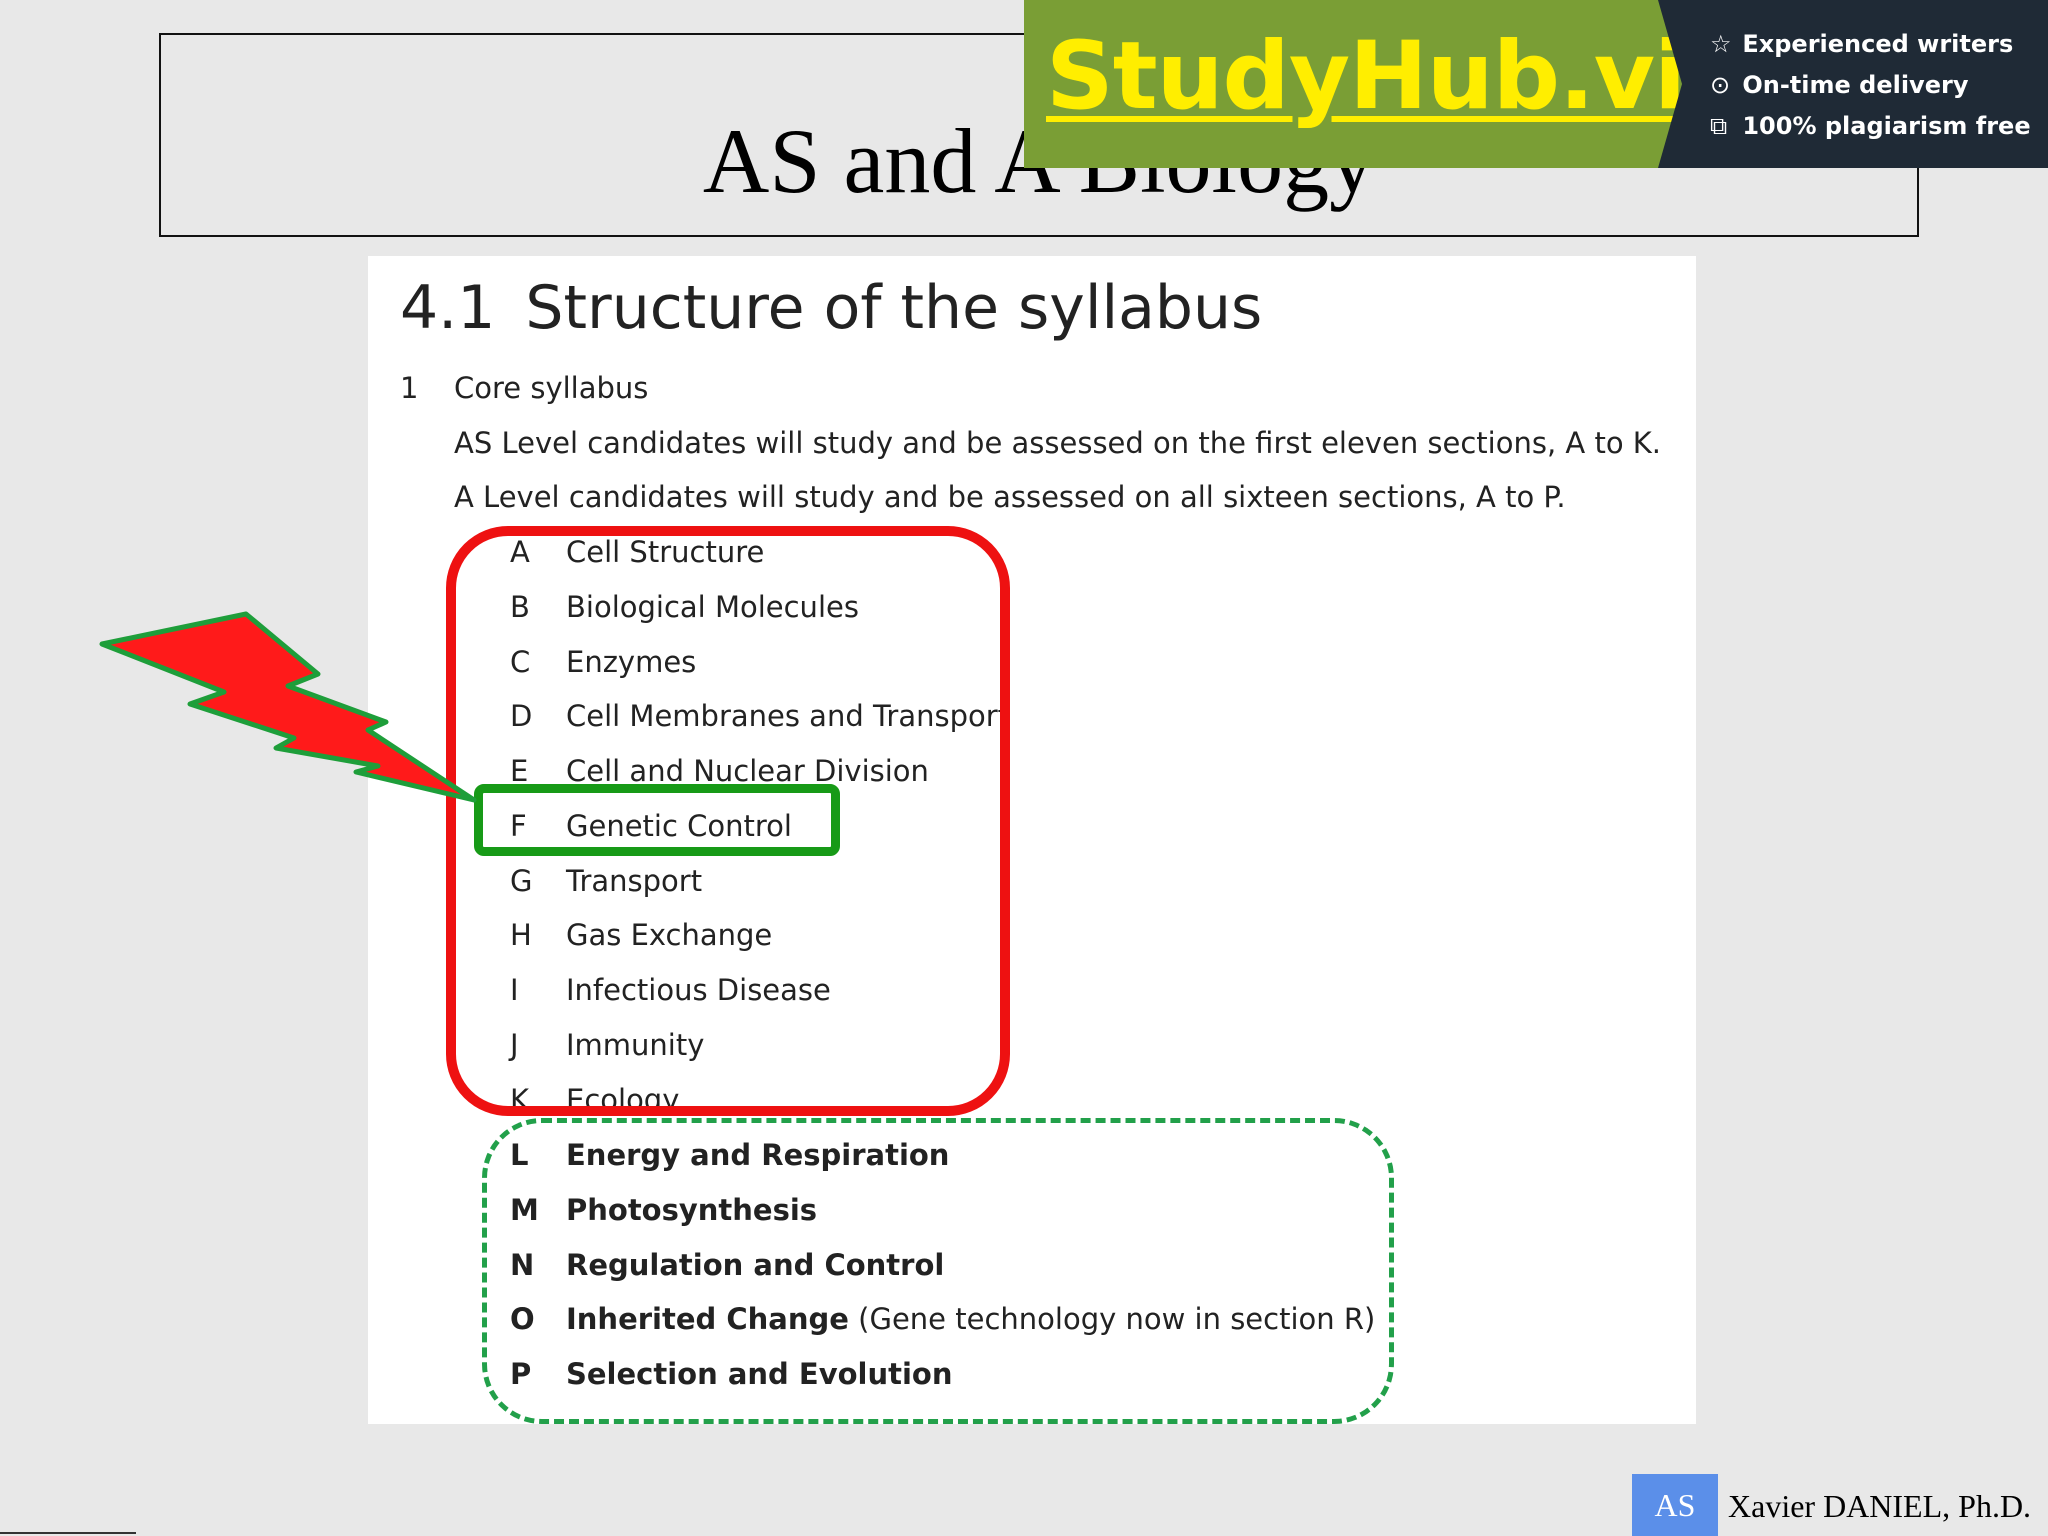 Image resolution: width=2048 pixels, height=1536 pixels. I want to click on a-sections-highlight, so click(938, 1271).